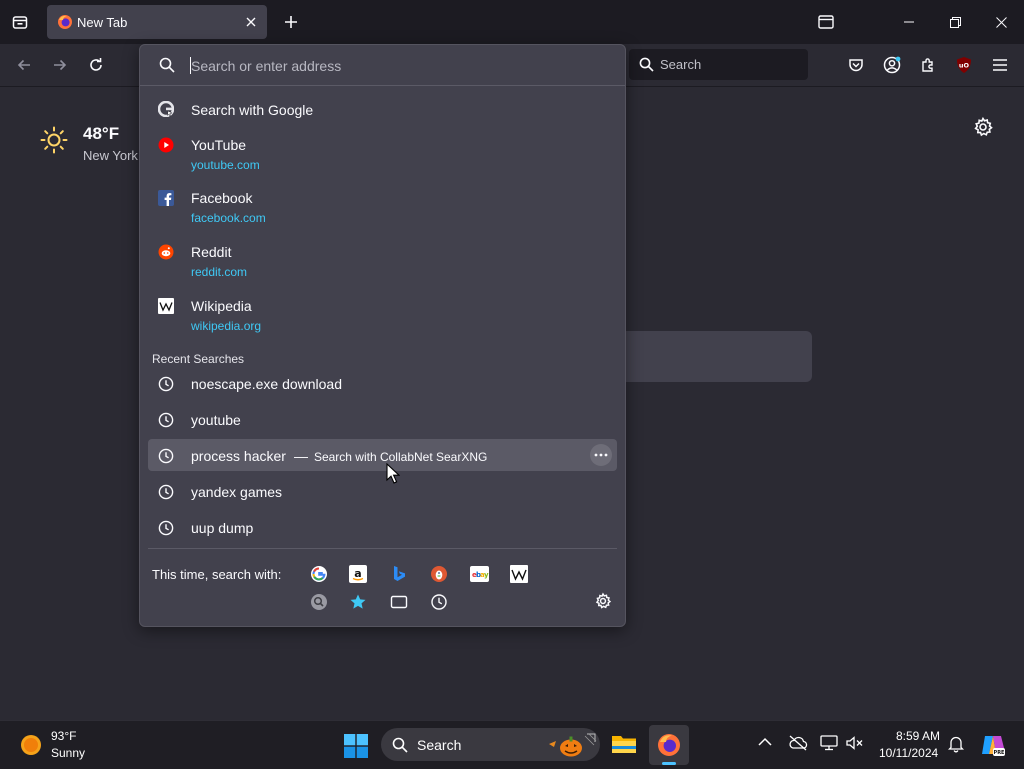 Image resolution: width=1024 pixels, height=769 pixels. Describe the element at coordinates (382, 315) in the screenshot. I see `suggestion-site-wikipedia: Wikipedia wikipedia.org` at that location.